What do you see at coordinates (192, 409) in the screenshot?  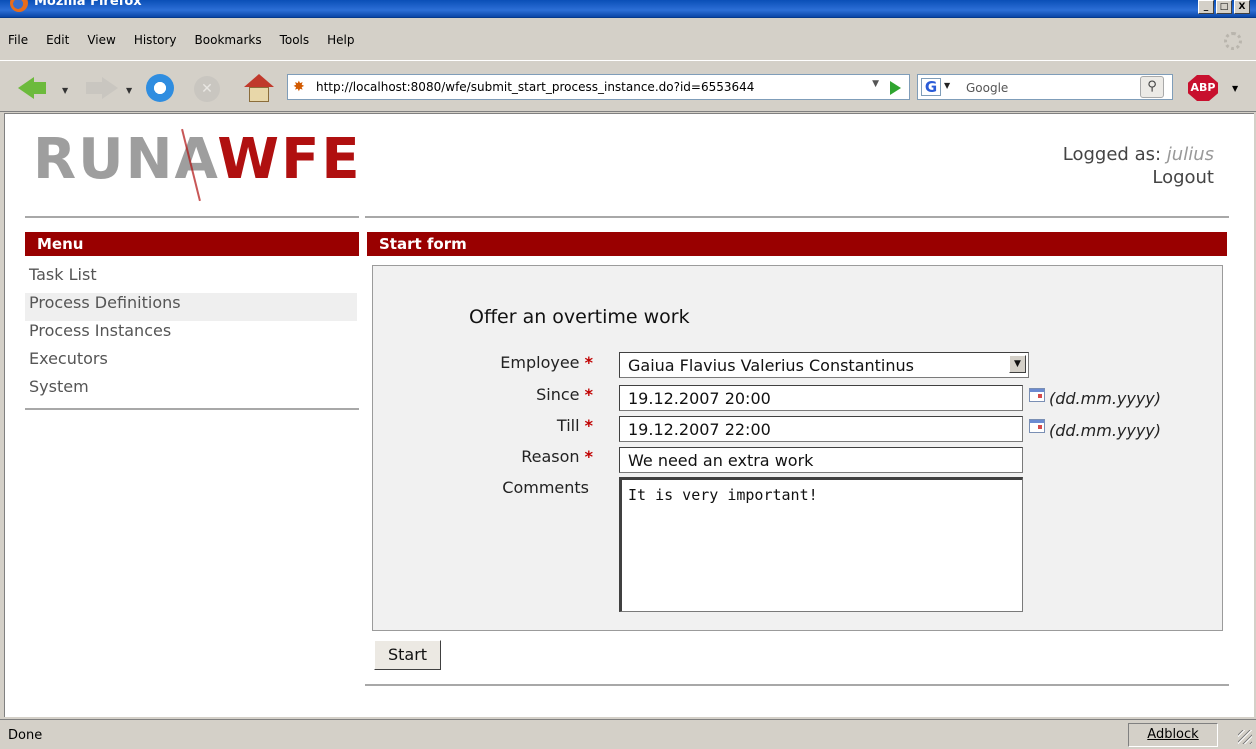 I see `menu-bottom-divider` at bounding box center [192, 409].